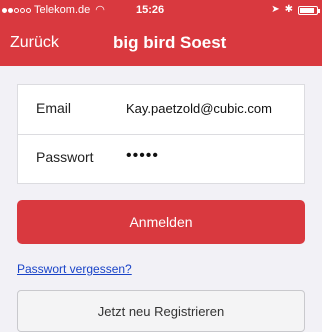 The width and height of the screenshot is (322, 332). I want to click on battery-icon, so click(309, 10).